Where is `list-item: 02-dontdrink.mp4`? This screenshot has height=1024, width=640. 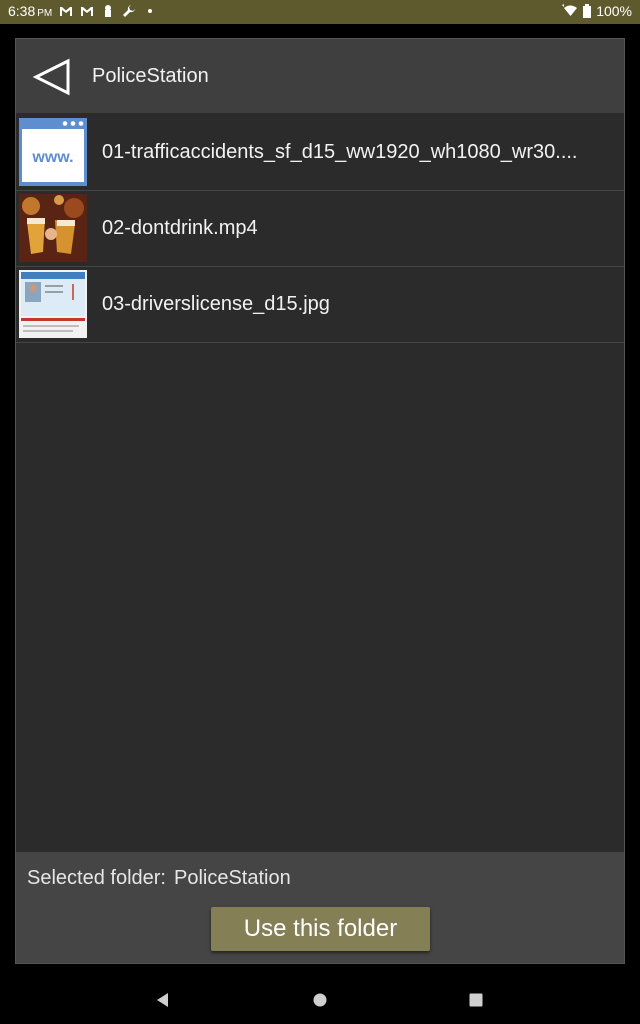 list-item: 02-dontdrink.mp4 is located at coordinates (320, 229).